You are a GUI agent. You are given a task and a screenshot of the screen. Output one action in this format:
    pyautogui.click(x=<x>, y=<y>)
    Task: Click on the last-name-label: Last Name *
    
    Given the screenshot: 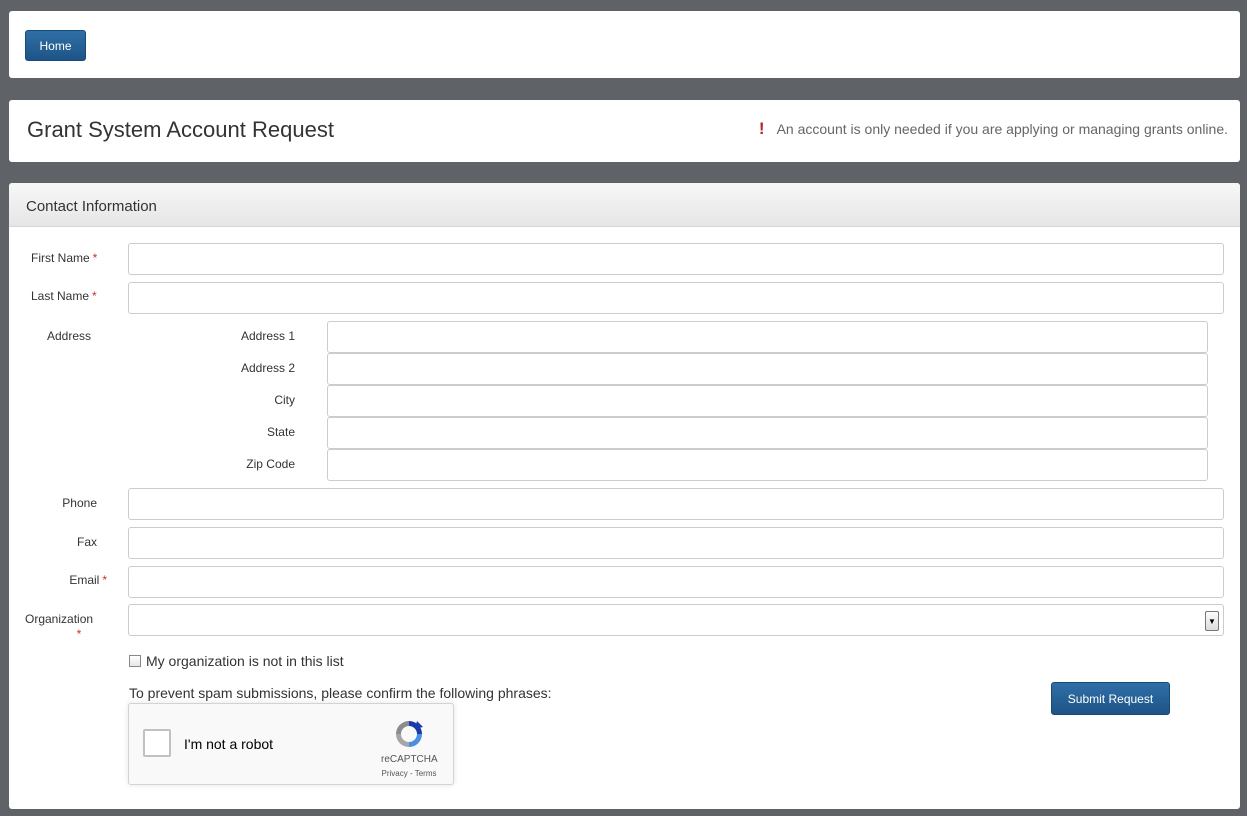 What is the action you would take?
    pyautogui.click(x=64, y=296)
    